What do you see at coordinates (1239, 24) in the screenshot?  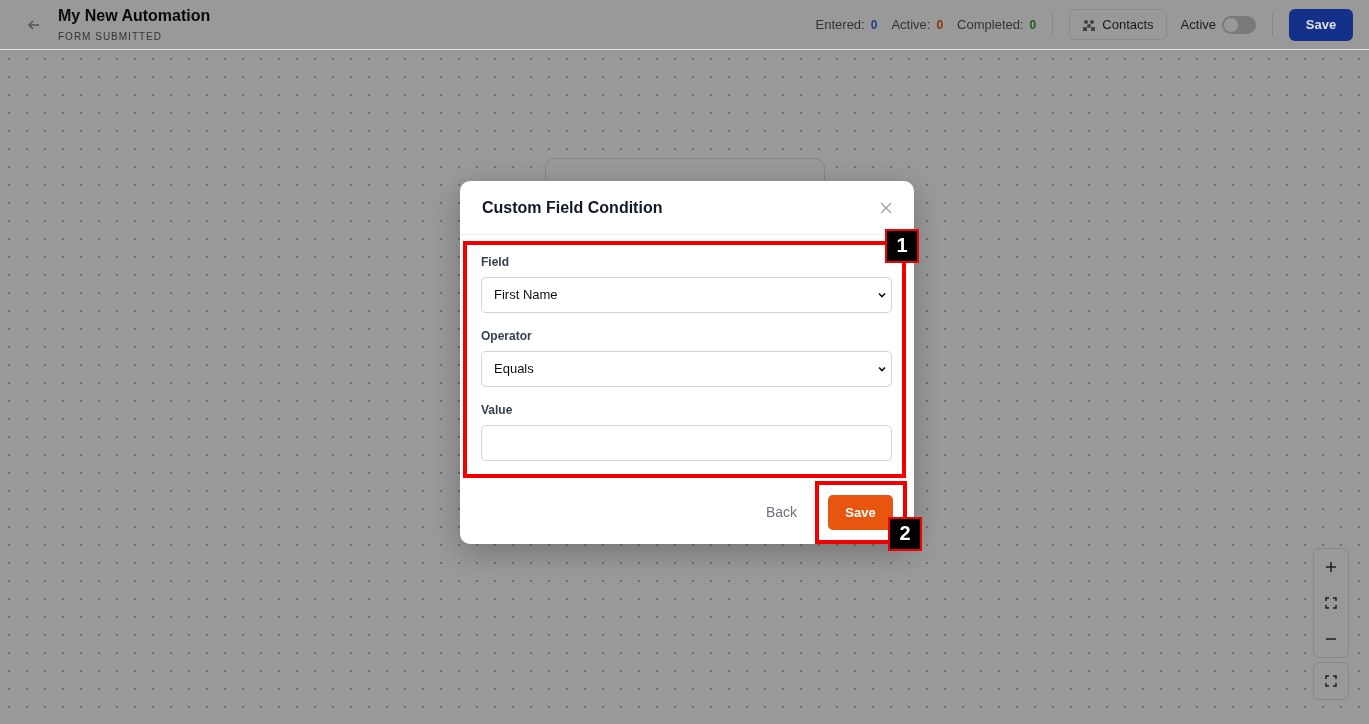 I see `active-toggle` at bounding box center [1239, 24].